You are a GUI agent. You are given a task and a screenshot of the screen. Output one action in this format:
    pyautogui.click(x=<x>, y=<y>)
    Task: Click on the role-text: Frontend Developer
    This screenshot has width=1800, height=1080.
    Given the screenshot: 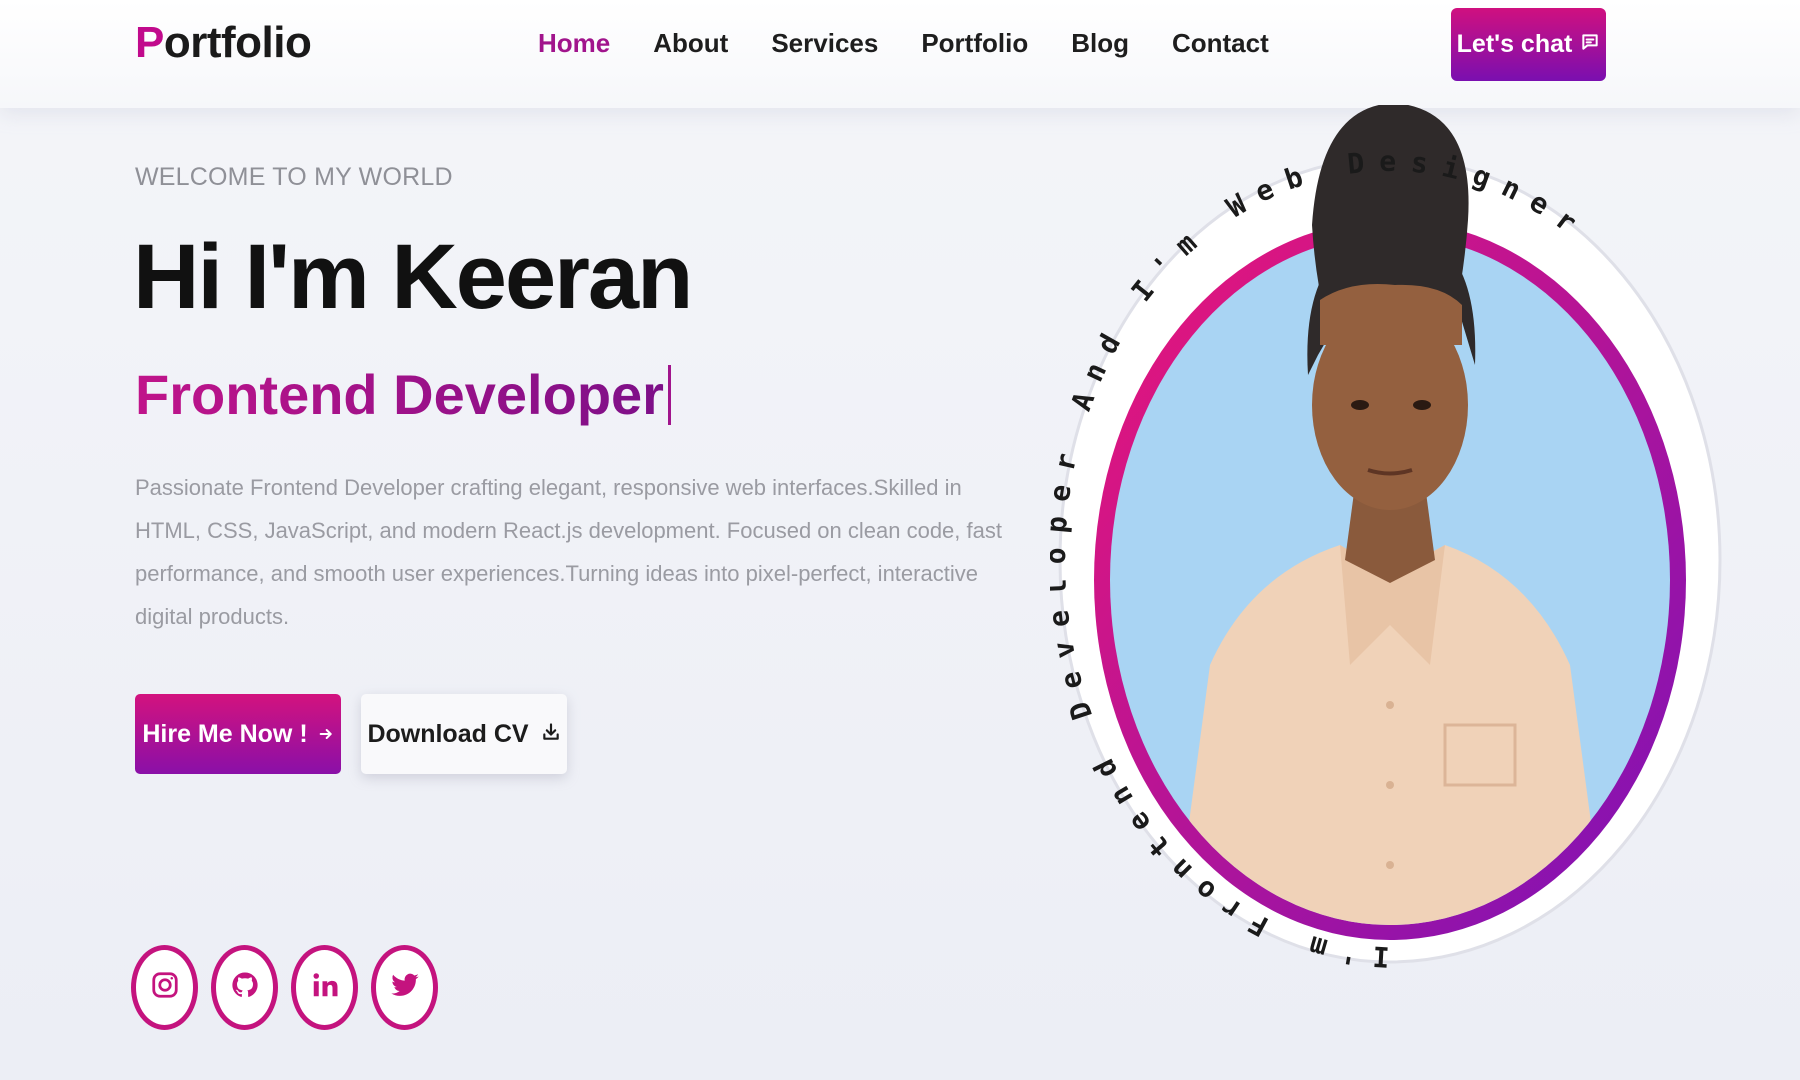 What is the action you would take?
    pyautogui.click(x=403, y=394)
    